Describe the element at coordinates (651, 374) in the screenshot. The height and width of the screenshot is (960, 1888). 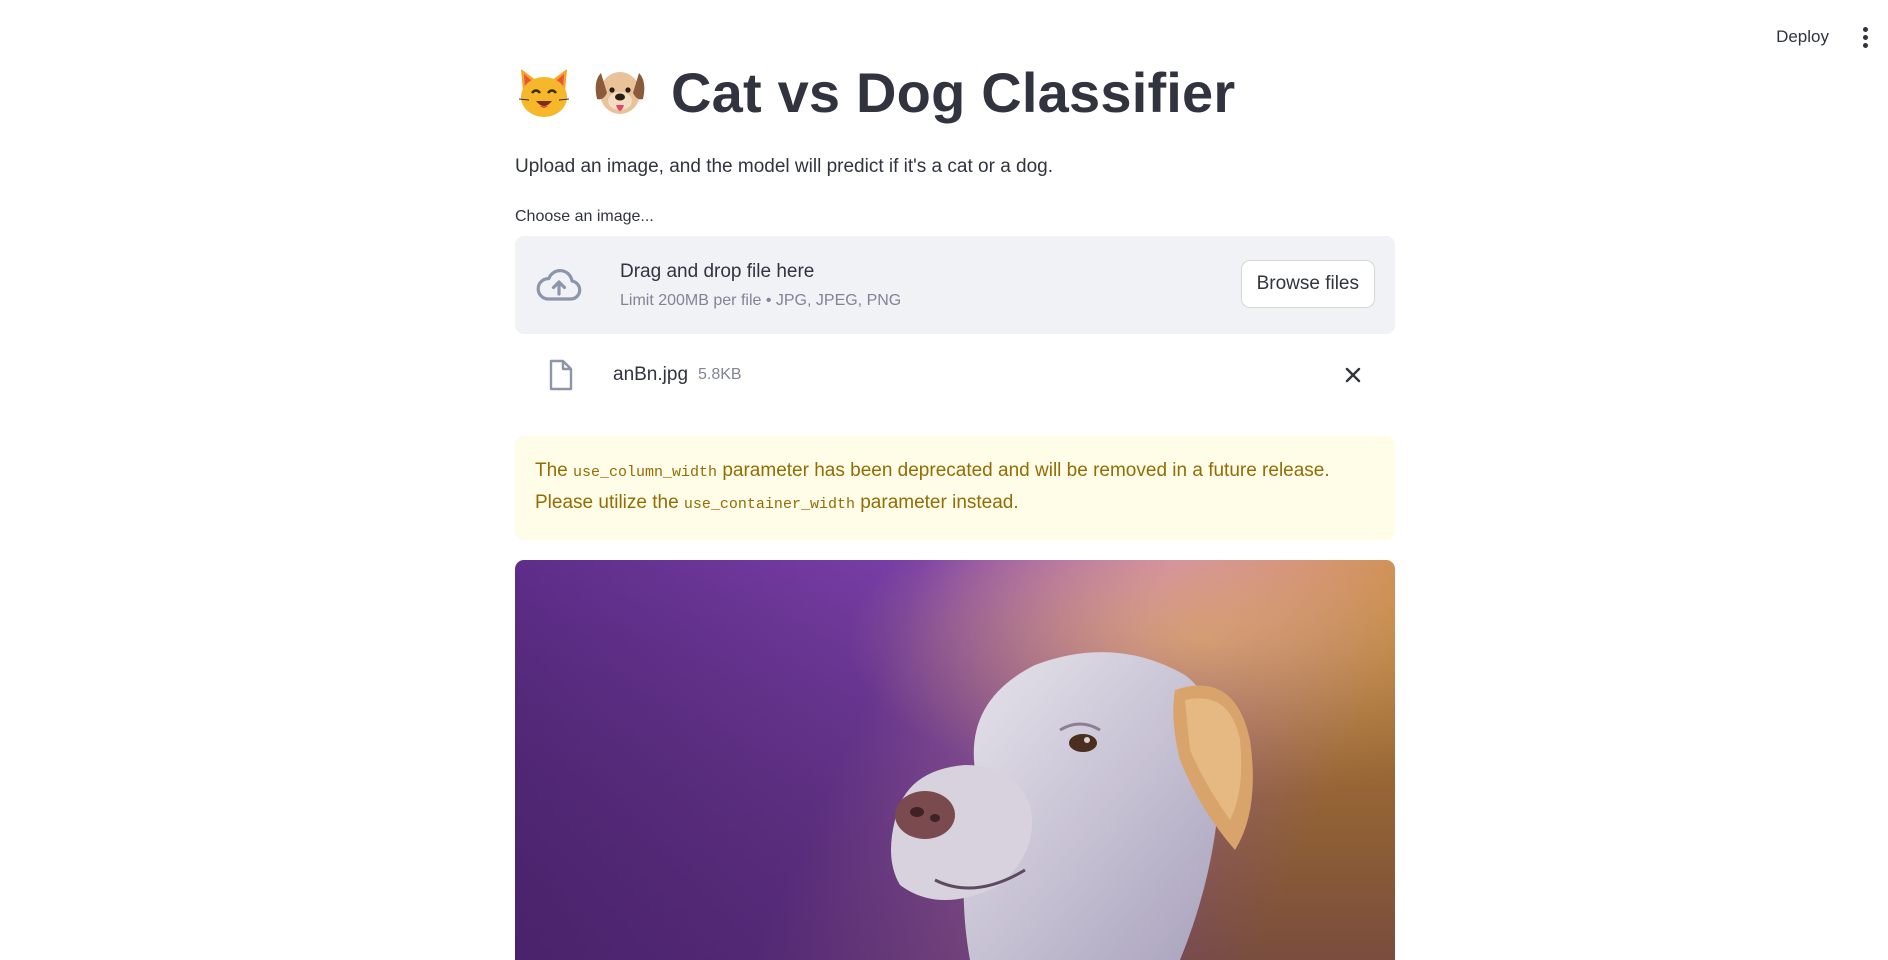
I see `uploaded-file-name: anBn.jpg` at that location.